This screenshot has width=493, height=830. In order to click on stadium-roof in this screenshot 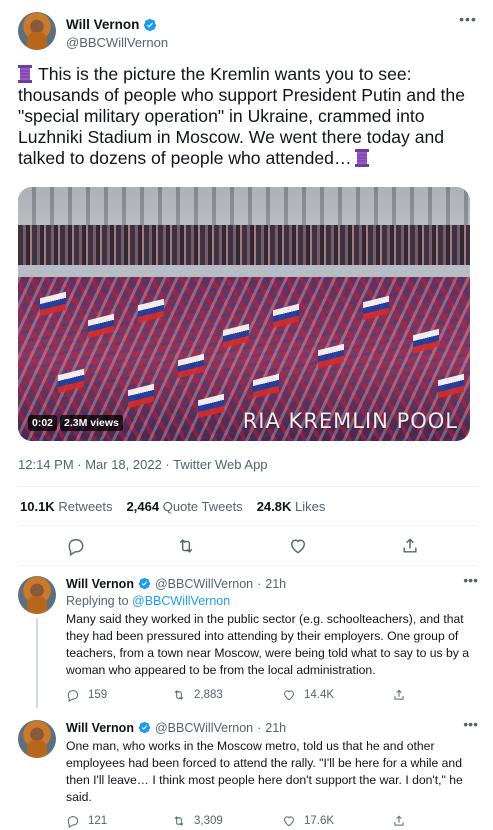, I will do `click(244, 207)`.